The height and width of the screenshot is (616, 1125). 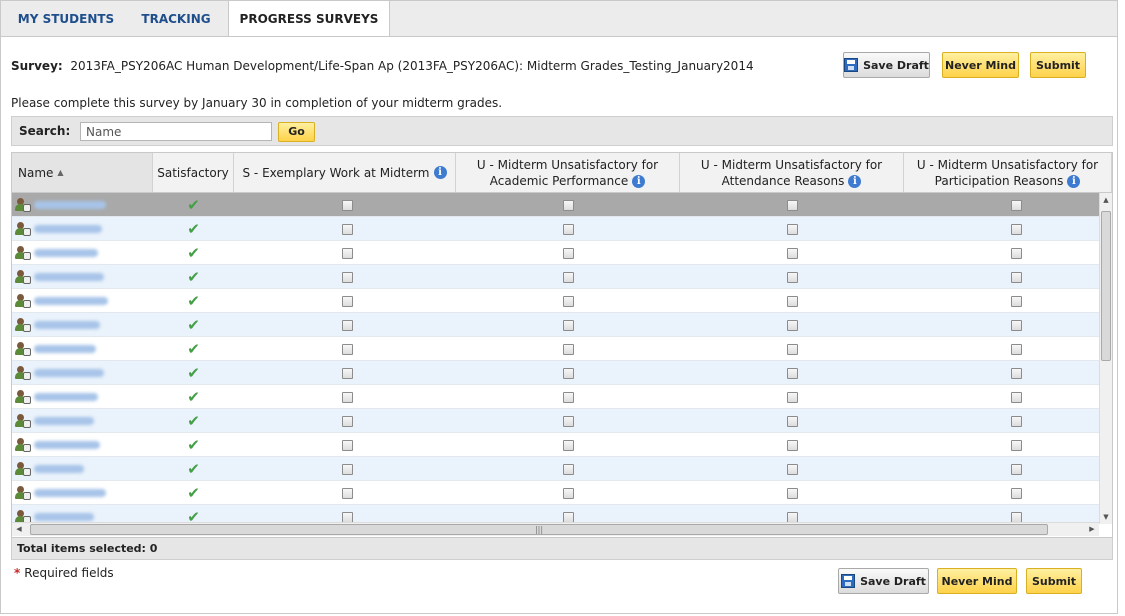 What do you see at coordinates (1106, 517) in the screenshot?
I see `scroll-down-icon: ▼` at bounding box center [1106, 517].